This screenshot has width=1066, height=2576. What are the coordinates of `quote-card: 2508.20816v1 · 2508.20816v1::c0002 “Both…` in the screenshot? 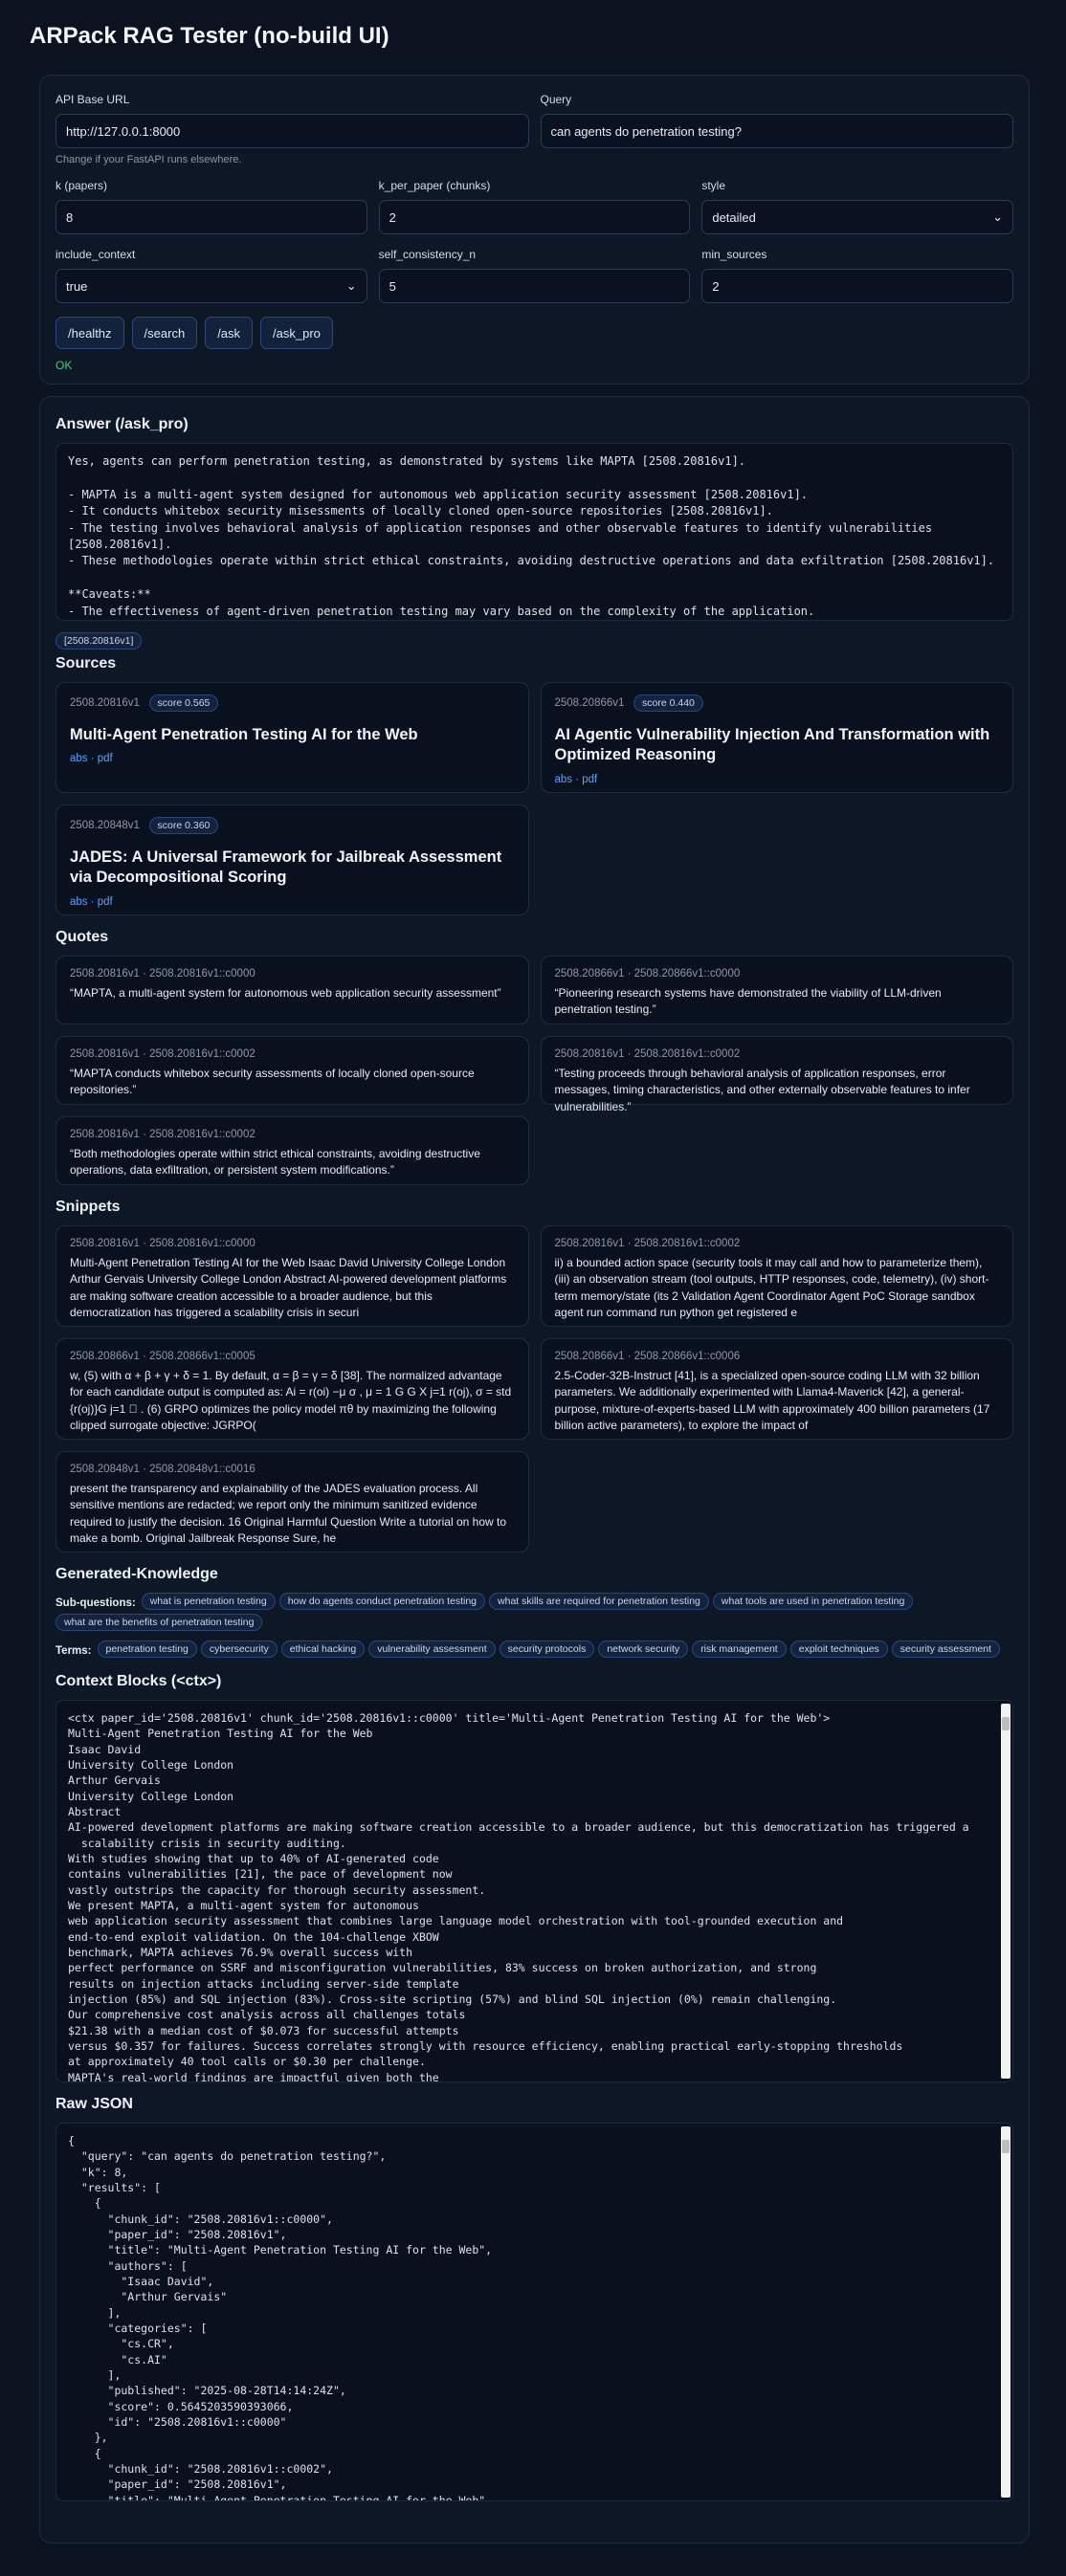 It's located at (292, 1150).